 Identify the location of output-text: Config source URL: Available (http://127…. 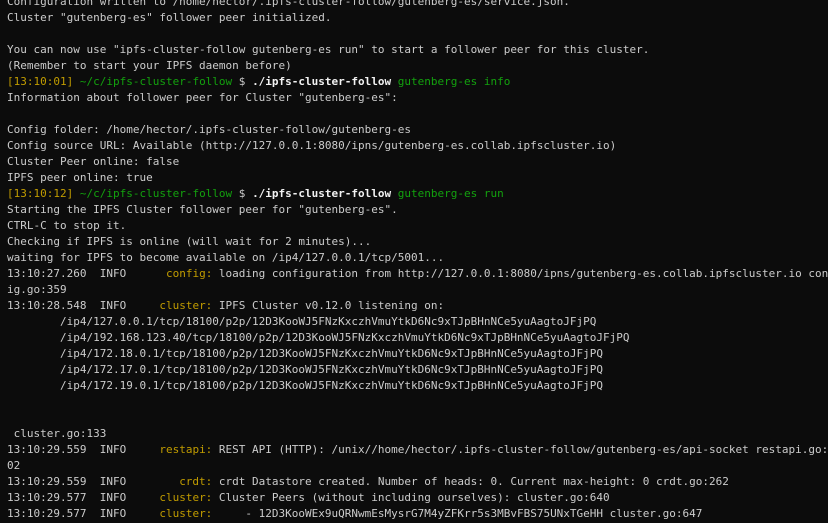
(312, 145).